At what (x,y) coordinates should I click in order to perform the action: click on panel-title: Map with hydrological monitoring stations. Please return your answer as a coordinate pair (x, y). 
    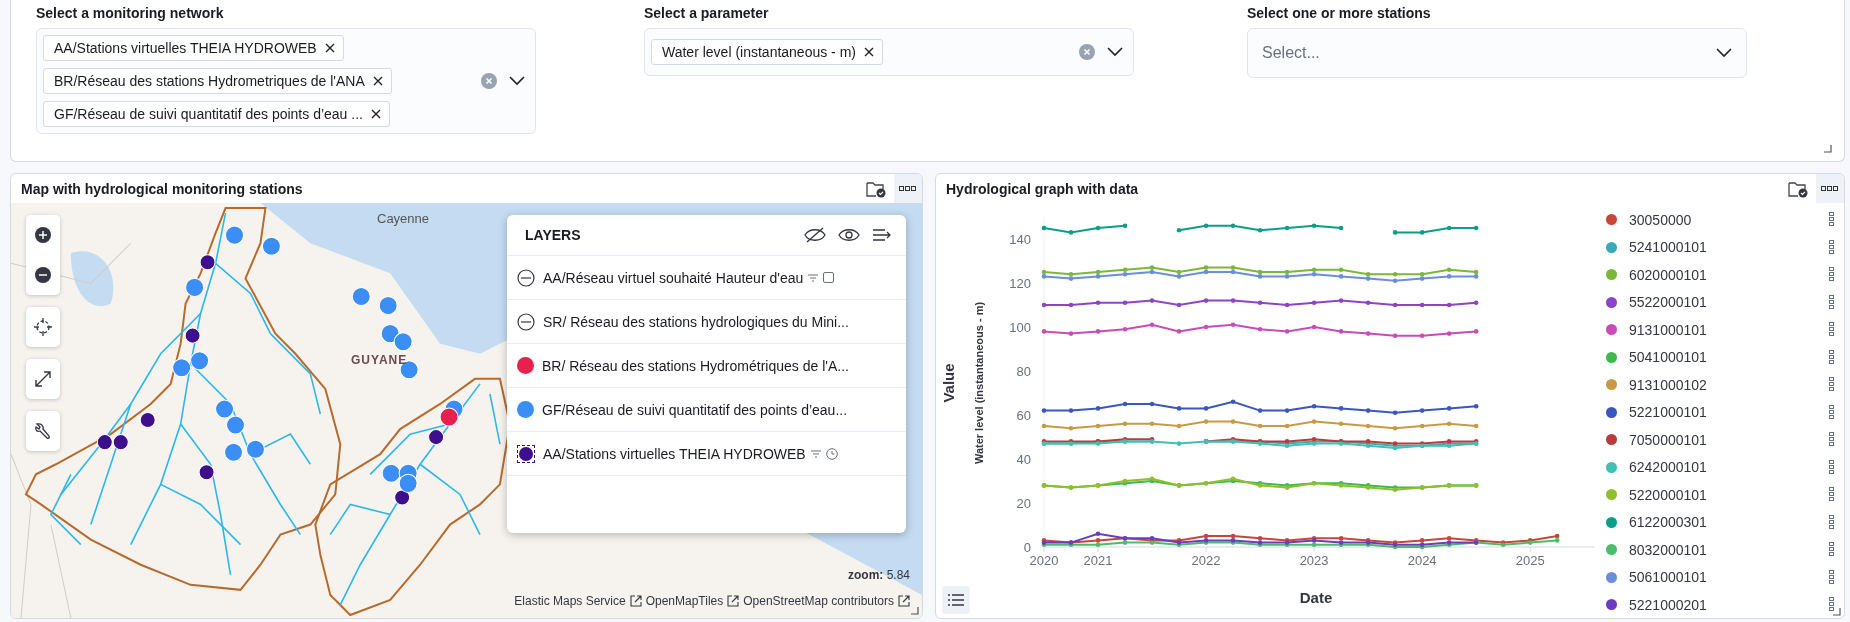
    Looking at the image, I should click on (162, 188).